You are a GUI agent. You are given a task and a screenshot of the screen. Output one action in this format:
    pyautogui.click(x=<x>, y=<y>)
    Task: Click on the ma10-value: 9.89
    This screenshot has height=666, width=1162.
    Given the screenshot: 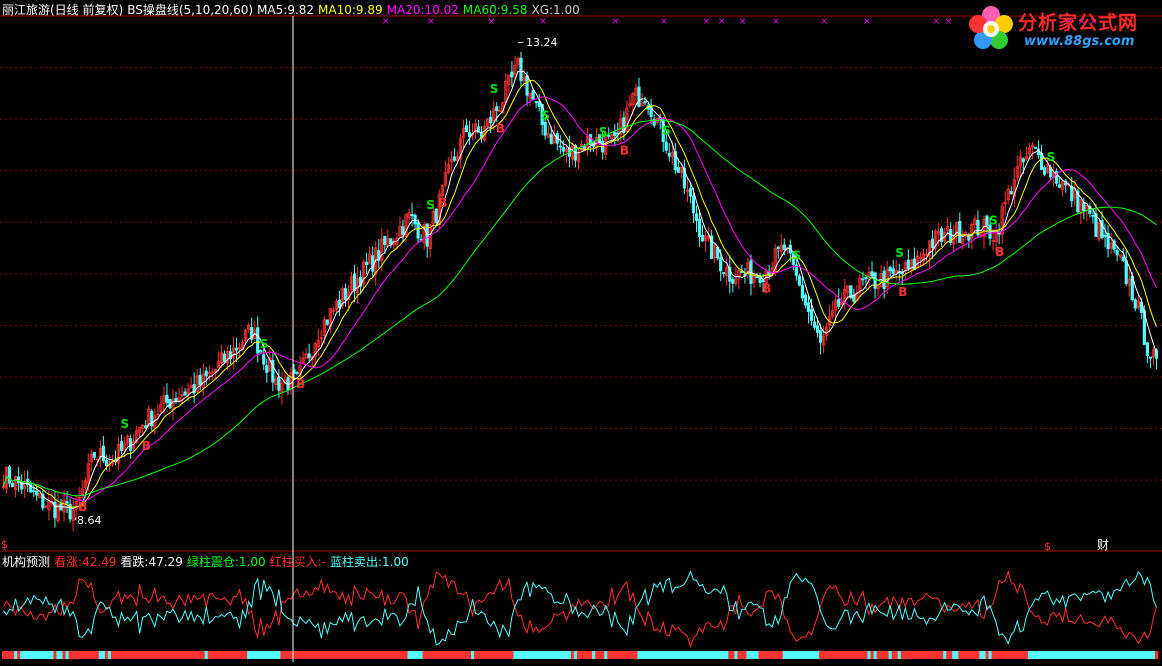 What is the action you would take?
    pyautogui.click(x=369, y=10)
    